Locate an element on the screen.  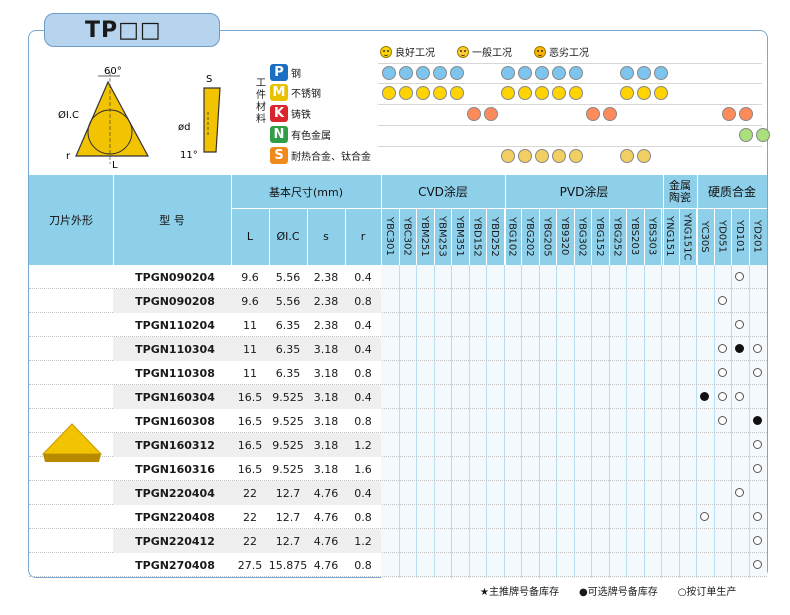
material-name: 不锈钢 is located at coordinates (306, 94).